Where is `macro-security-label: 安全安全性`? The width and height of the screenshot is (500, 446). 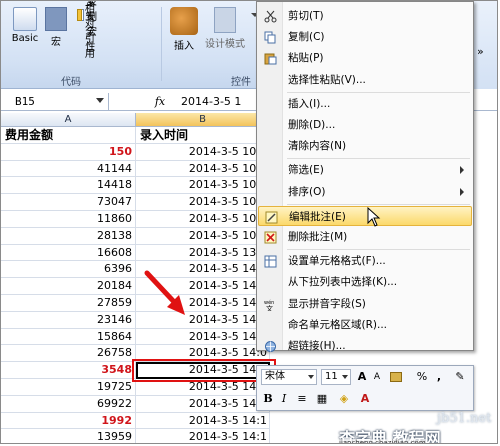 macro-security-label: 安全安全性 is located at coordinates (90, 26).